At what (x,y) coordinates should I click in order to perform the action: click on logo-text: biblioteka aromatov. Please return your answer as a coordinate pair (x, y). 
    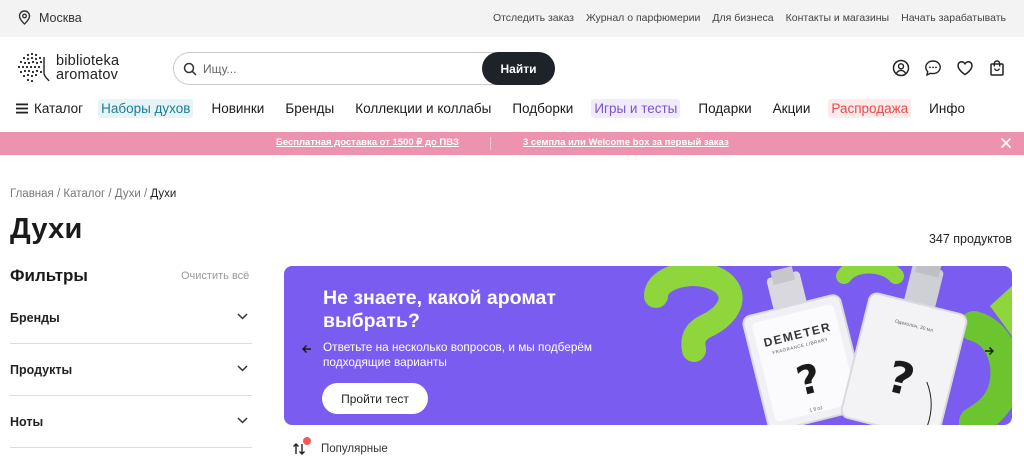
    Looking at the image, I should click on (88, 68).